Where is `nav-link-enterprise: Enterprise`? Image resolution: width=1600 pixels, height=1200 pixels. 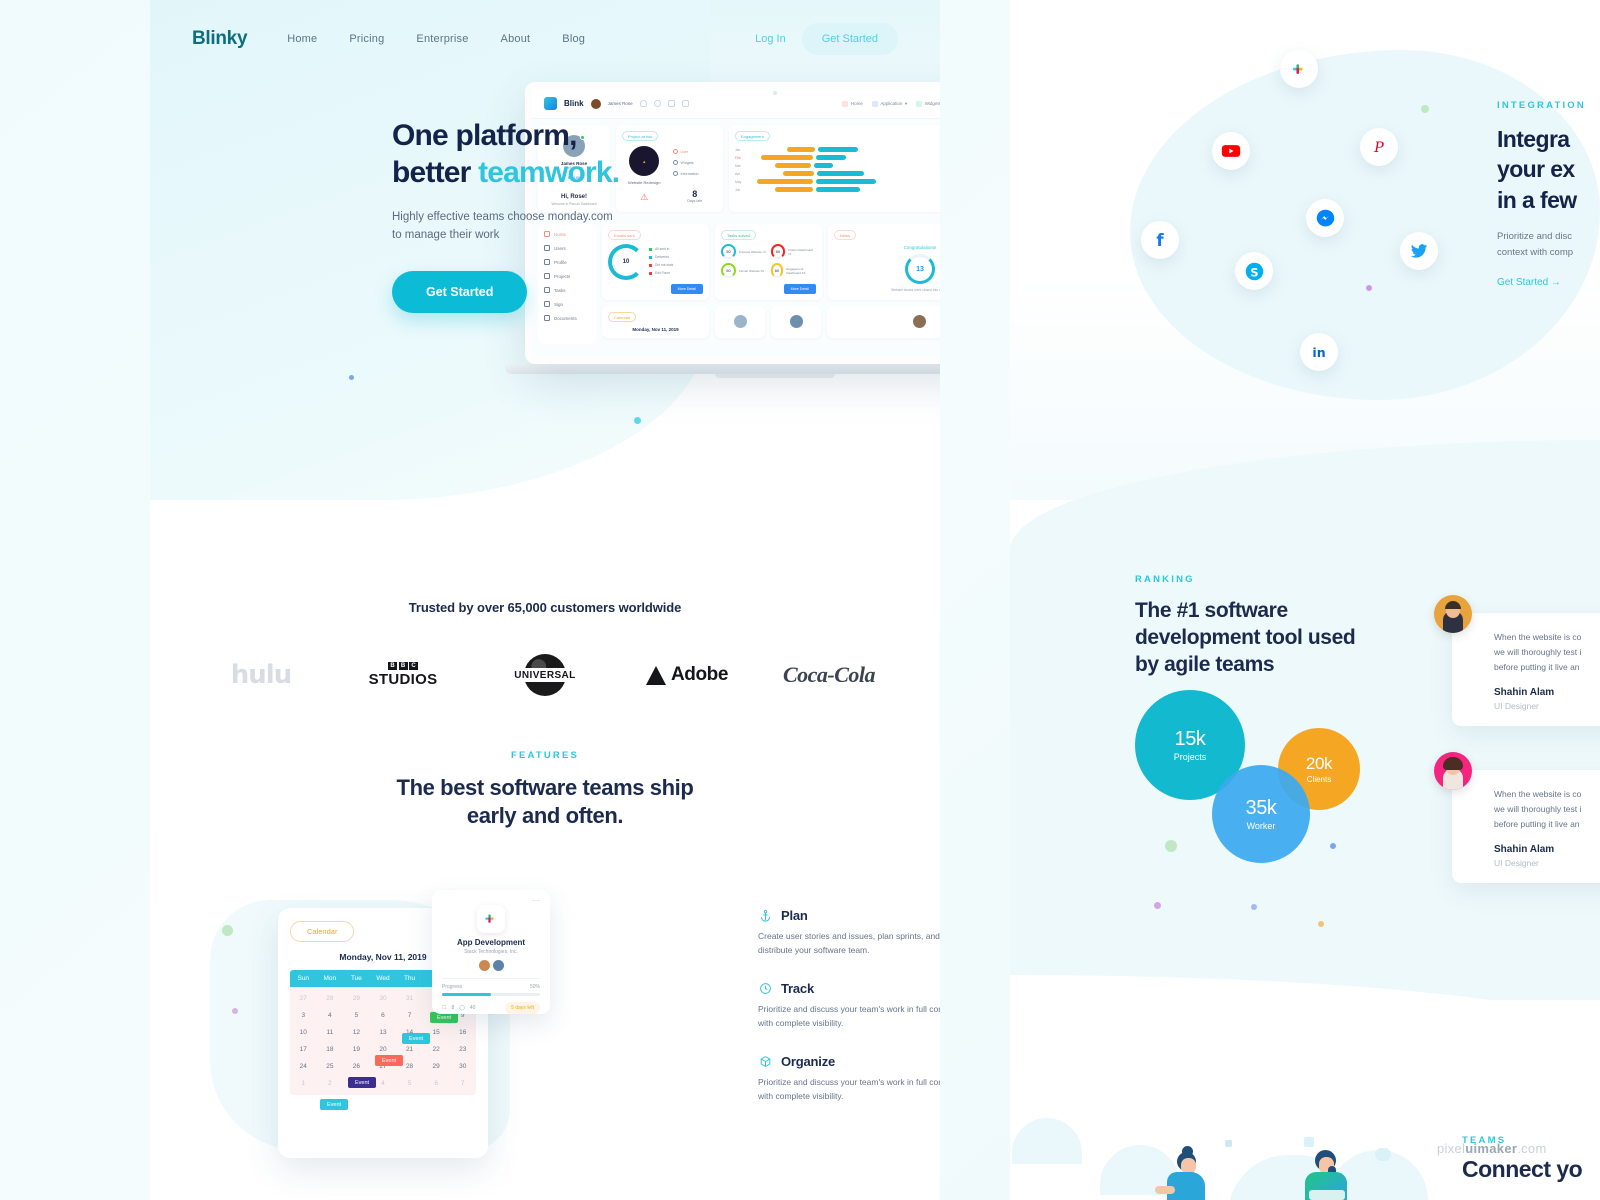
nav-link-enterprise: Enterprise is located at coordinates (442, 39).